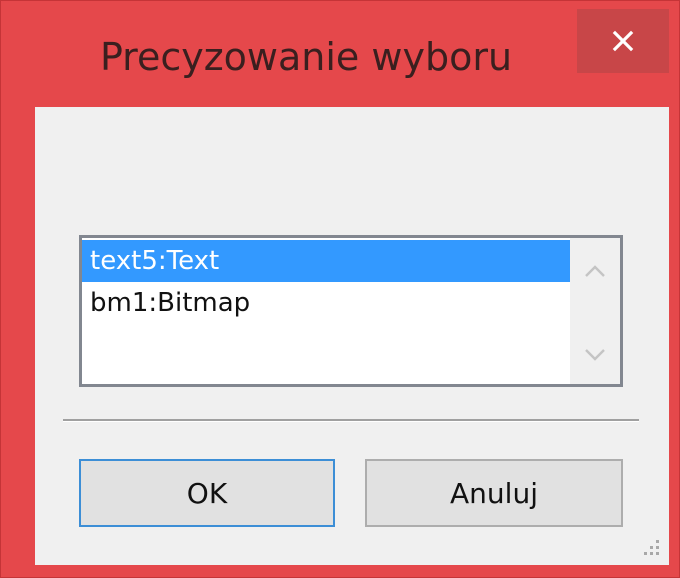 The image size is (680, 578). I want to click on scroll-down-button, so click(595, 357).